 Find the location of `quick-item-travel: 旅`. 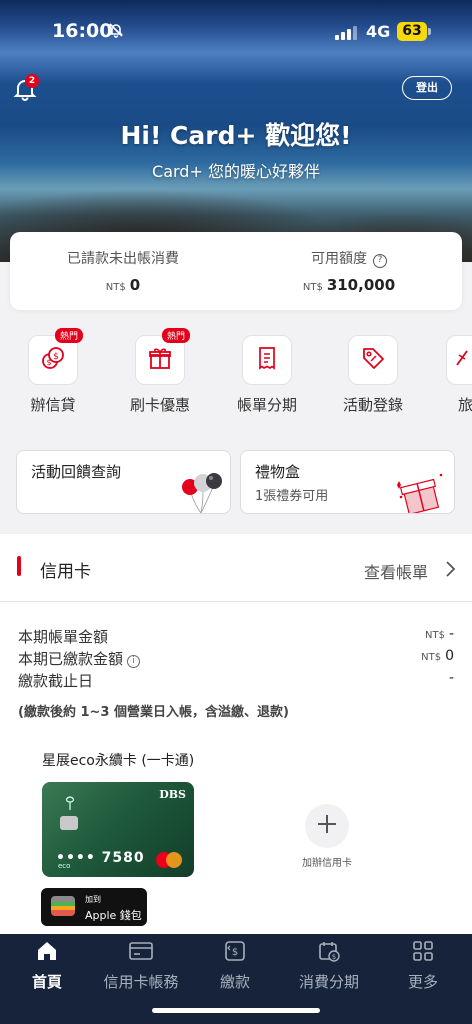

quick-item-travel: 旅 is located at coordinates (459, 375).